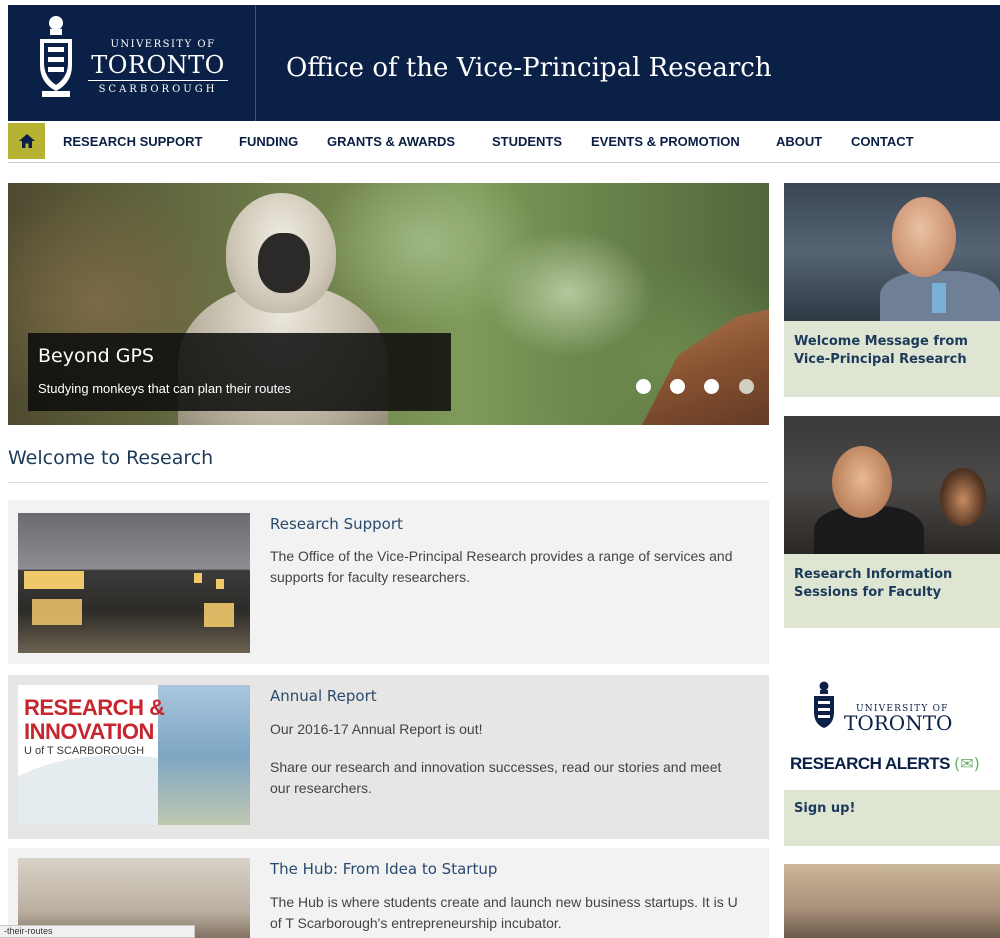  I want to click on hero-monkey-face, so click(284, 263).